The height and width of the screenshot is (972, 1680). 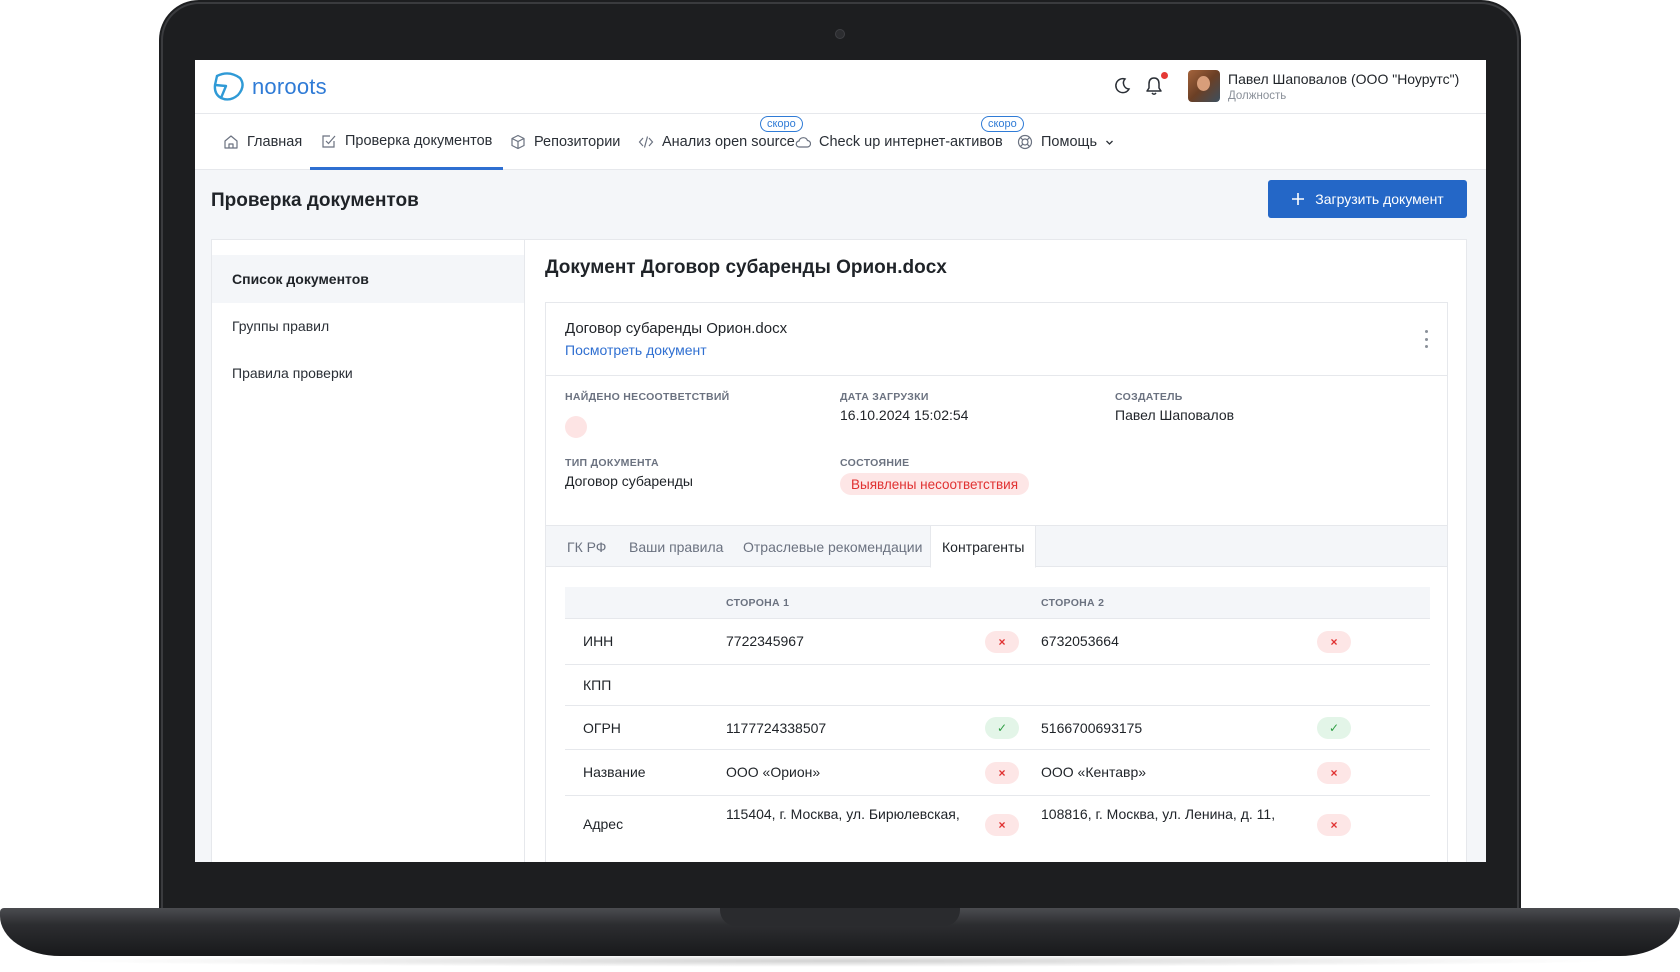 I want to click on upload-document-button: Загрузить документ, so click(x=1367, y=199).